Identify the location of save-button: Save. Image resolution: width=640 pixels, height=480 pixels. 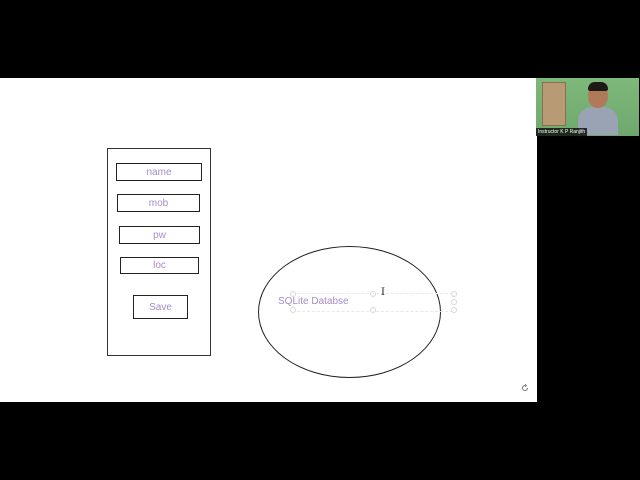
(160, 307).